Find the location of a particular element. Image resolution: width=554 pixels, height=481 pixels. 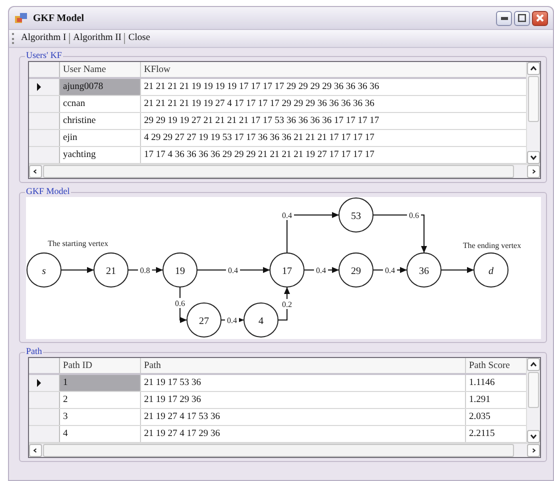

column-header: Path is located at coordinates (303, 365).